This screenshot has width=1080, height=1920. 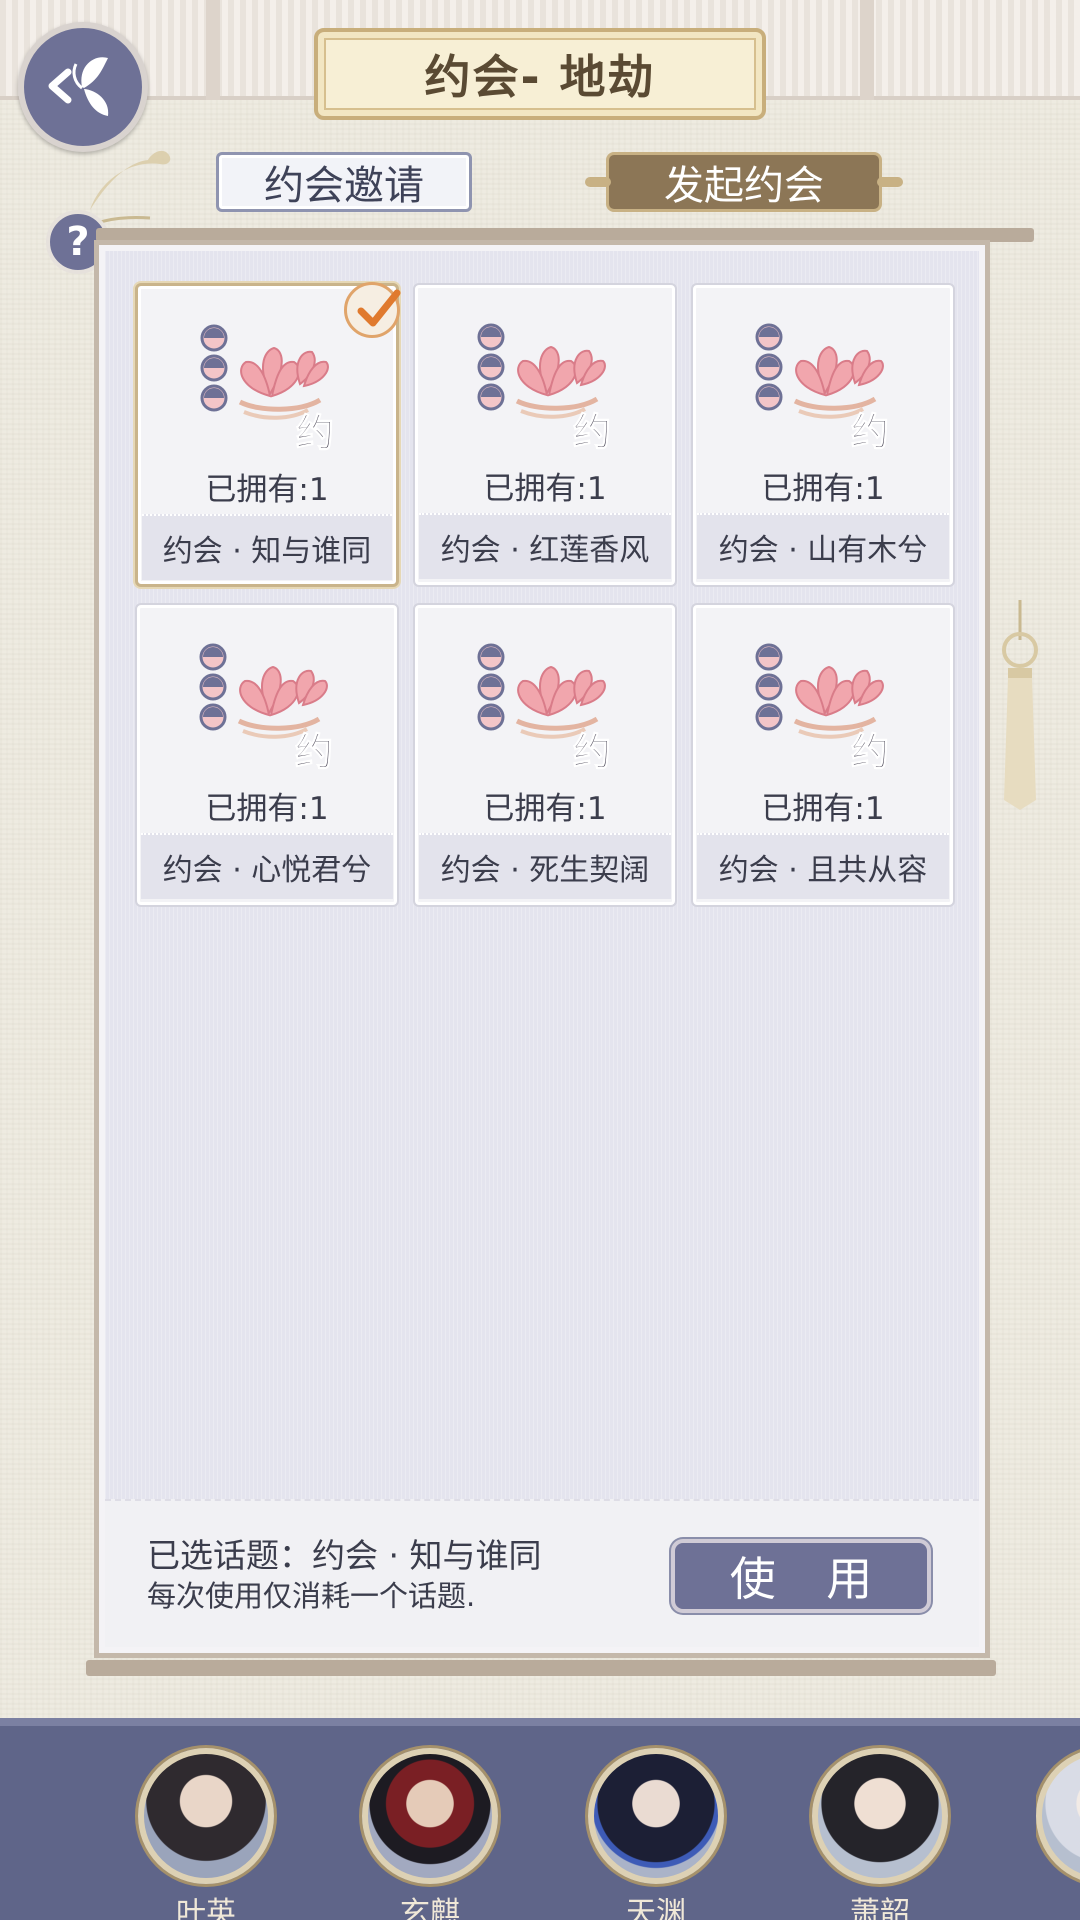 I want to click on character-tian-yuan: 天渊, so click(x=656, y=1834).